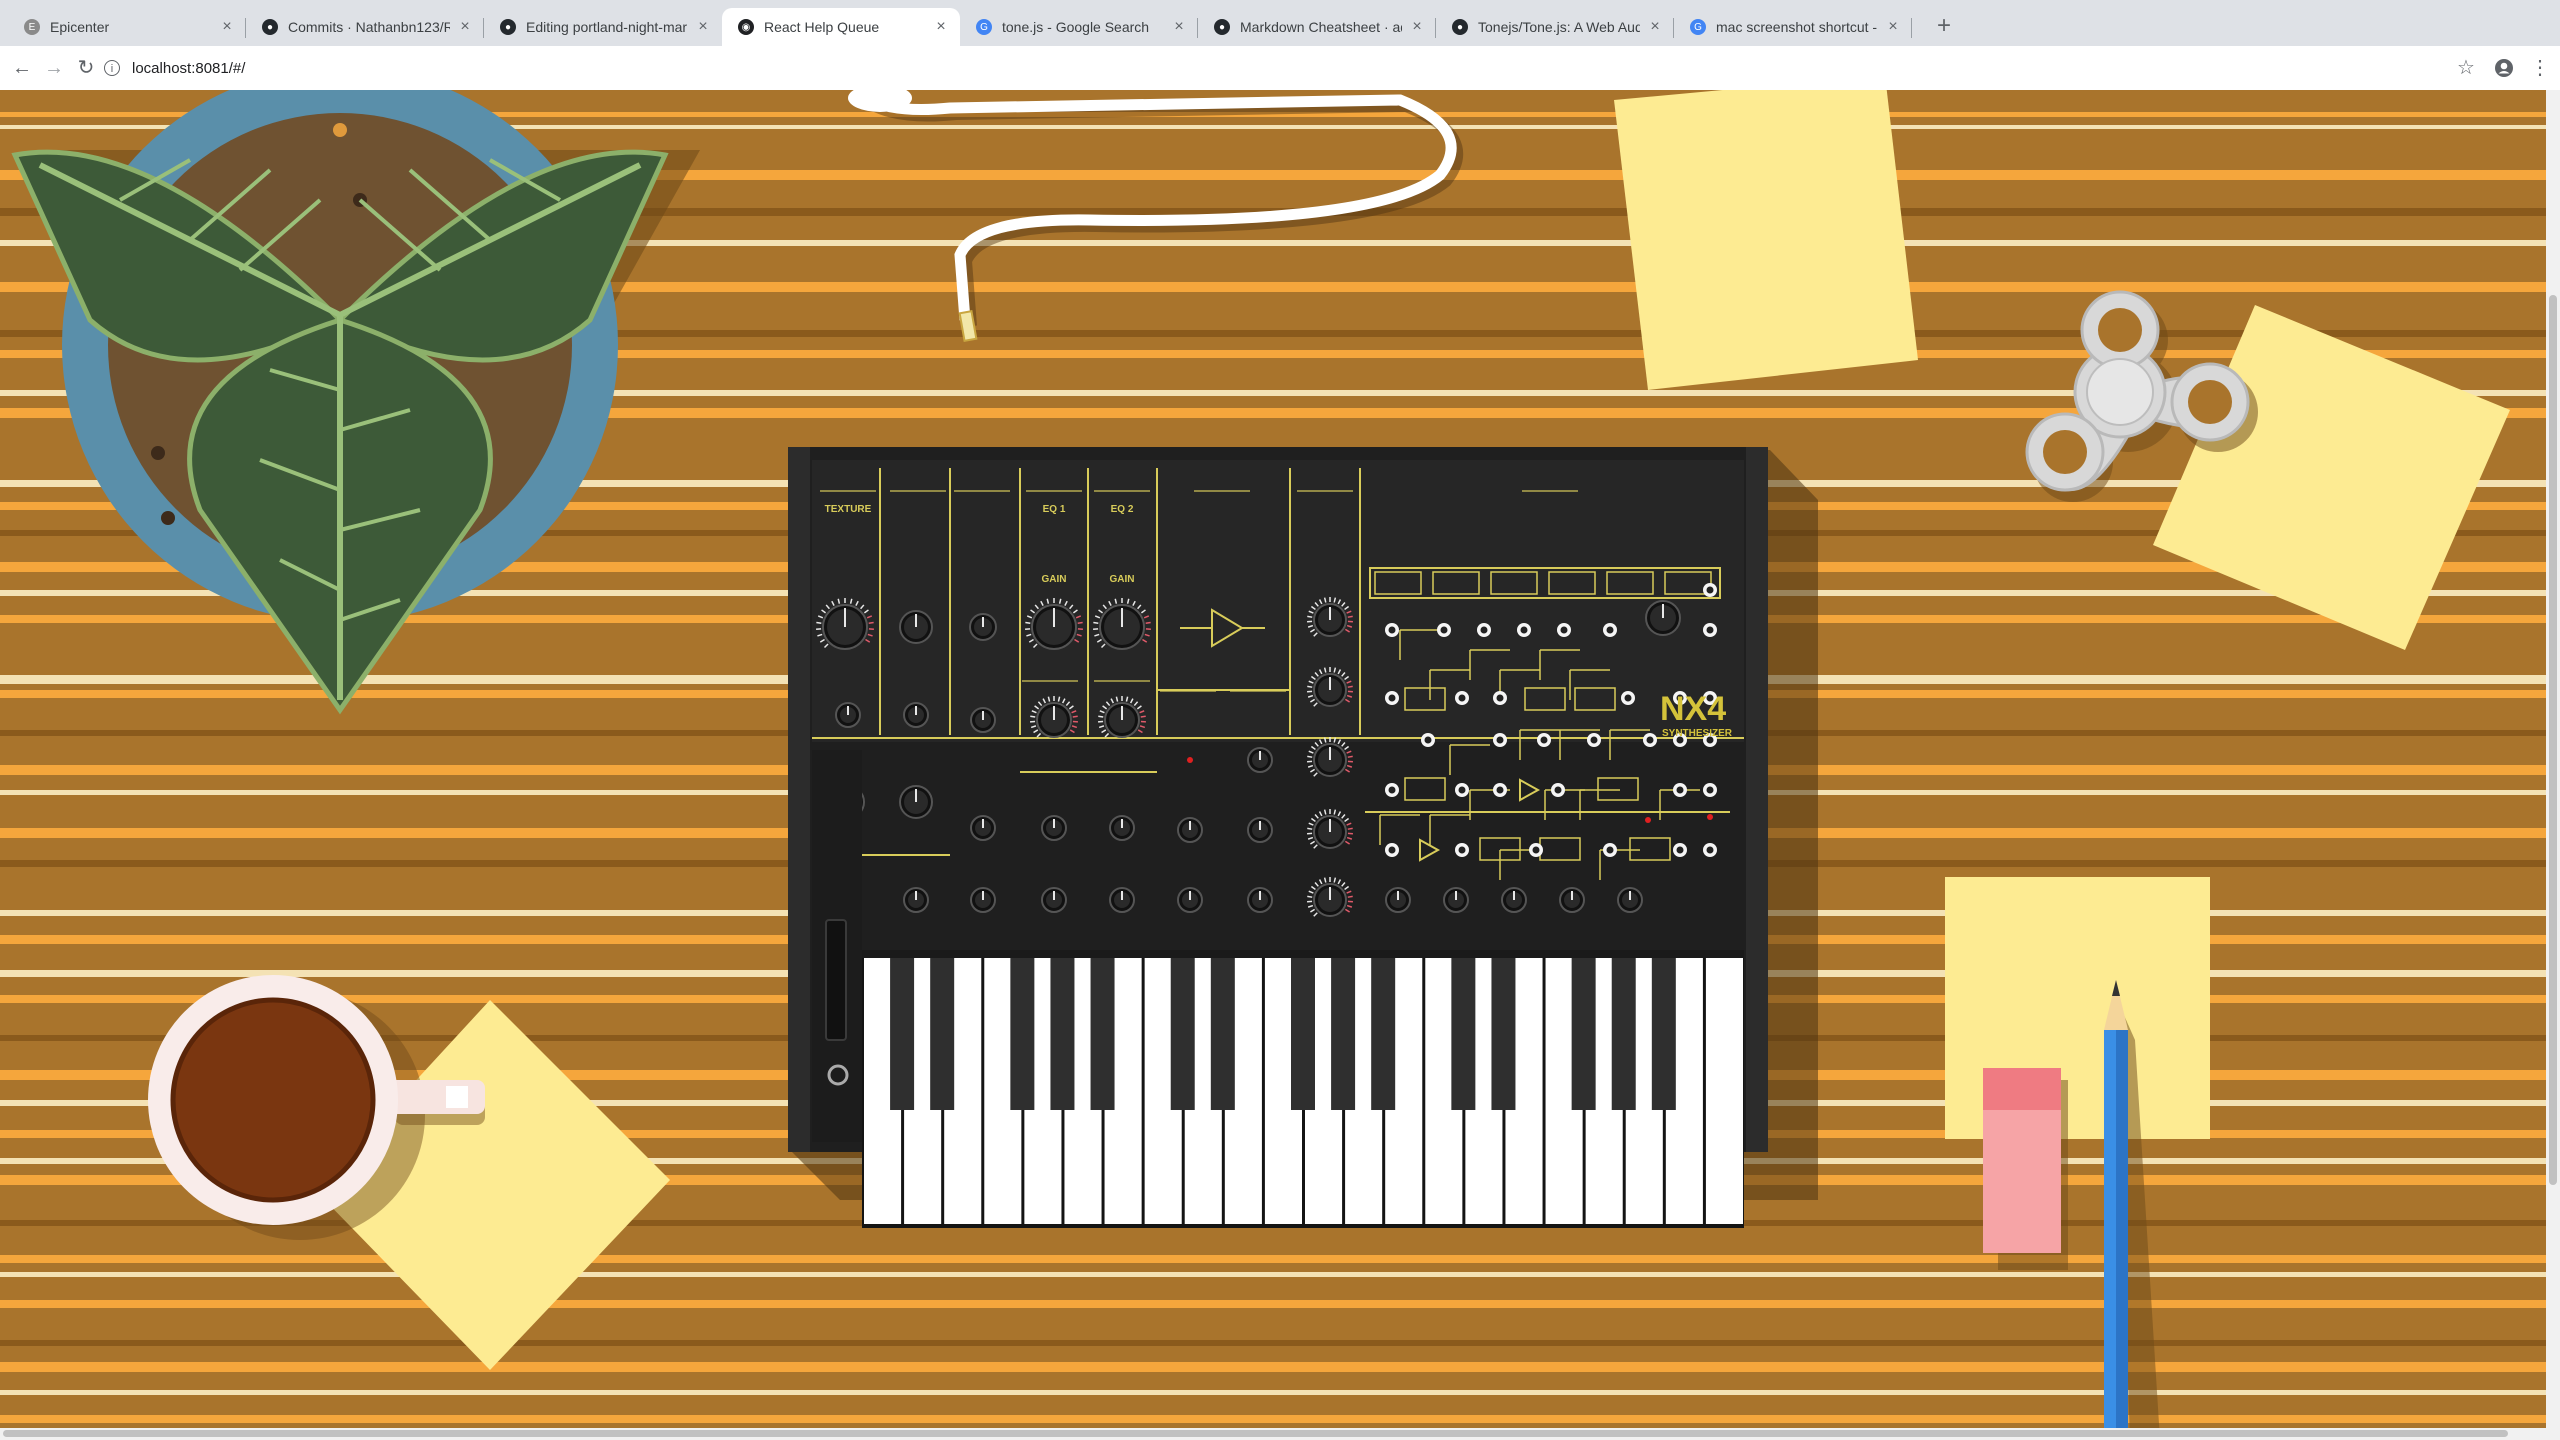 This screenshot has width=2560, height=1440. I want to click on address-bar: i localhost:8081/#/, so click(1279, 68).